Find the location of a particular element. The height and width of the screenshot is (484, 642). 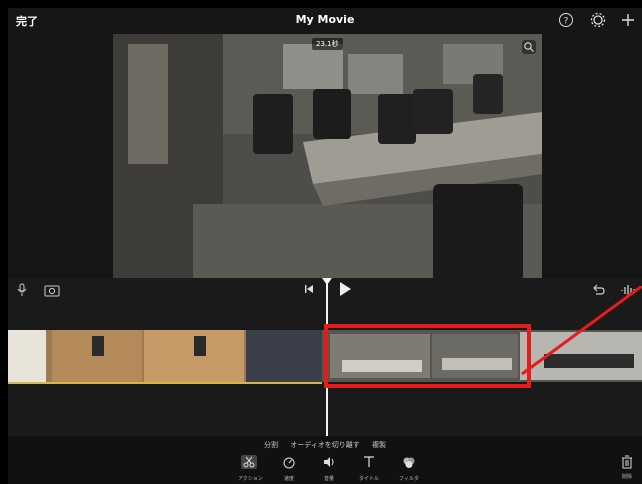

timestamp-badge: 23.1秒 is located at coordinates (327, 44).